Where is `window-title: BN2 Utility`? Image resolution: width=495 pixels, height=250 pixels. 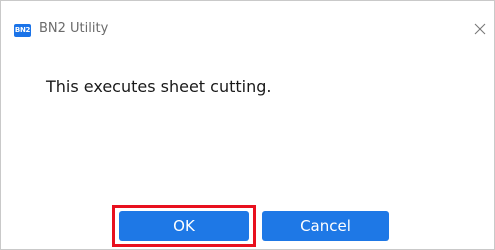
window-title: BN2 Utility is located at coordinates (74, 28).